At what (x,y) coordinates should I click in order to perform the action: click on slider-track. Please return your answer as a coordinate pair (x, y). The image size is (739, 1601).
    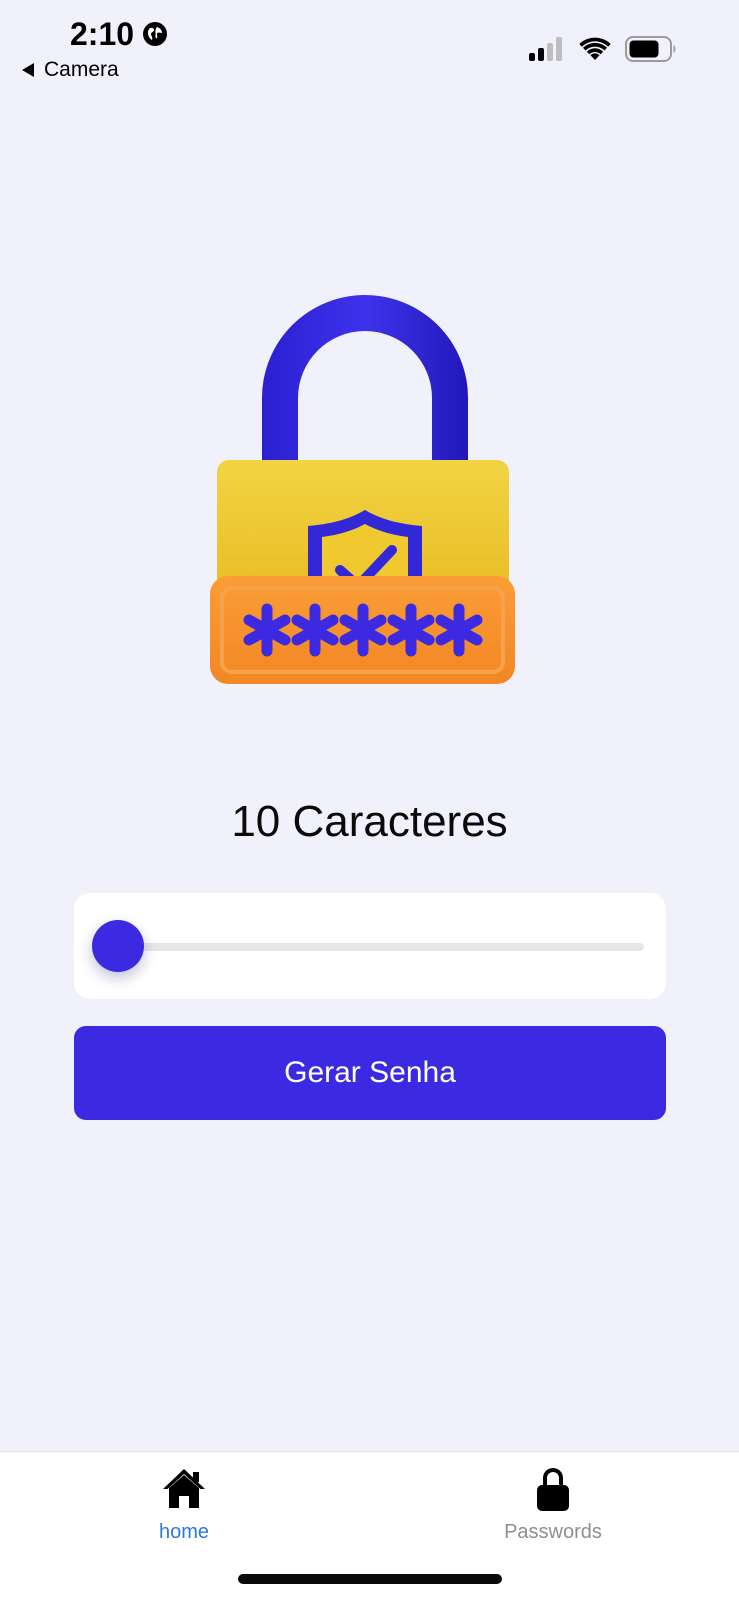
    Looking at the image, I should click on (381, 947).